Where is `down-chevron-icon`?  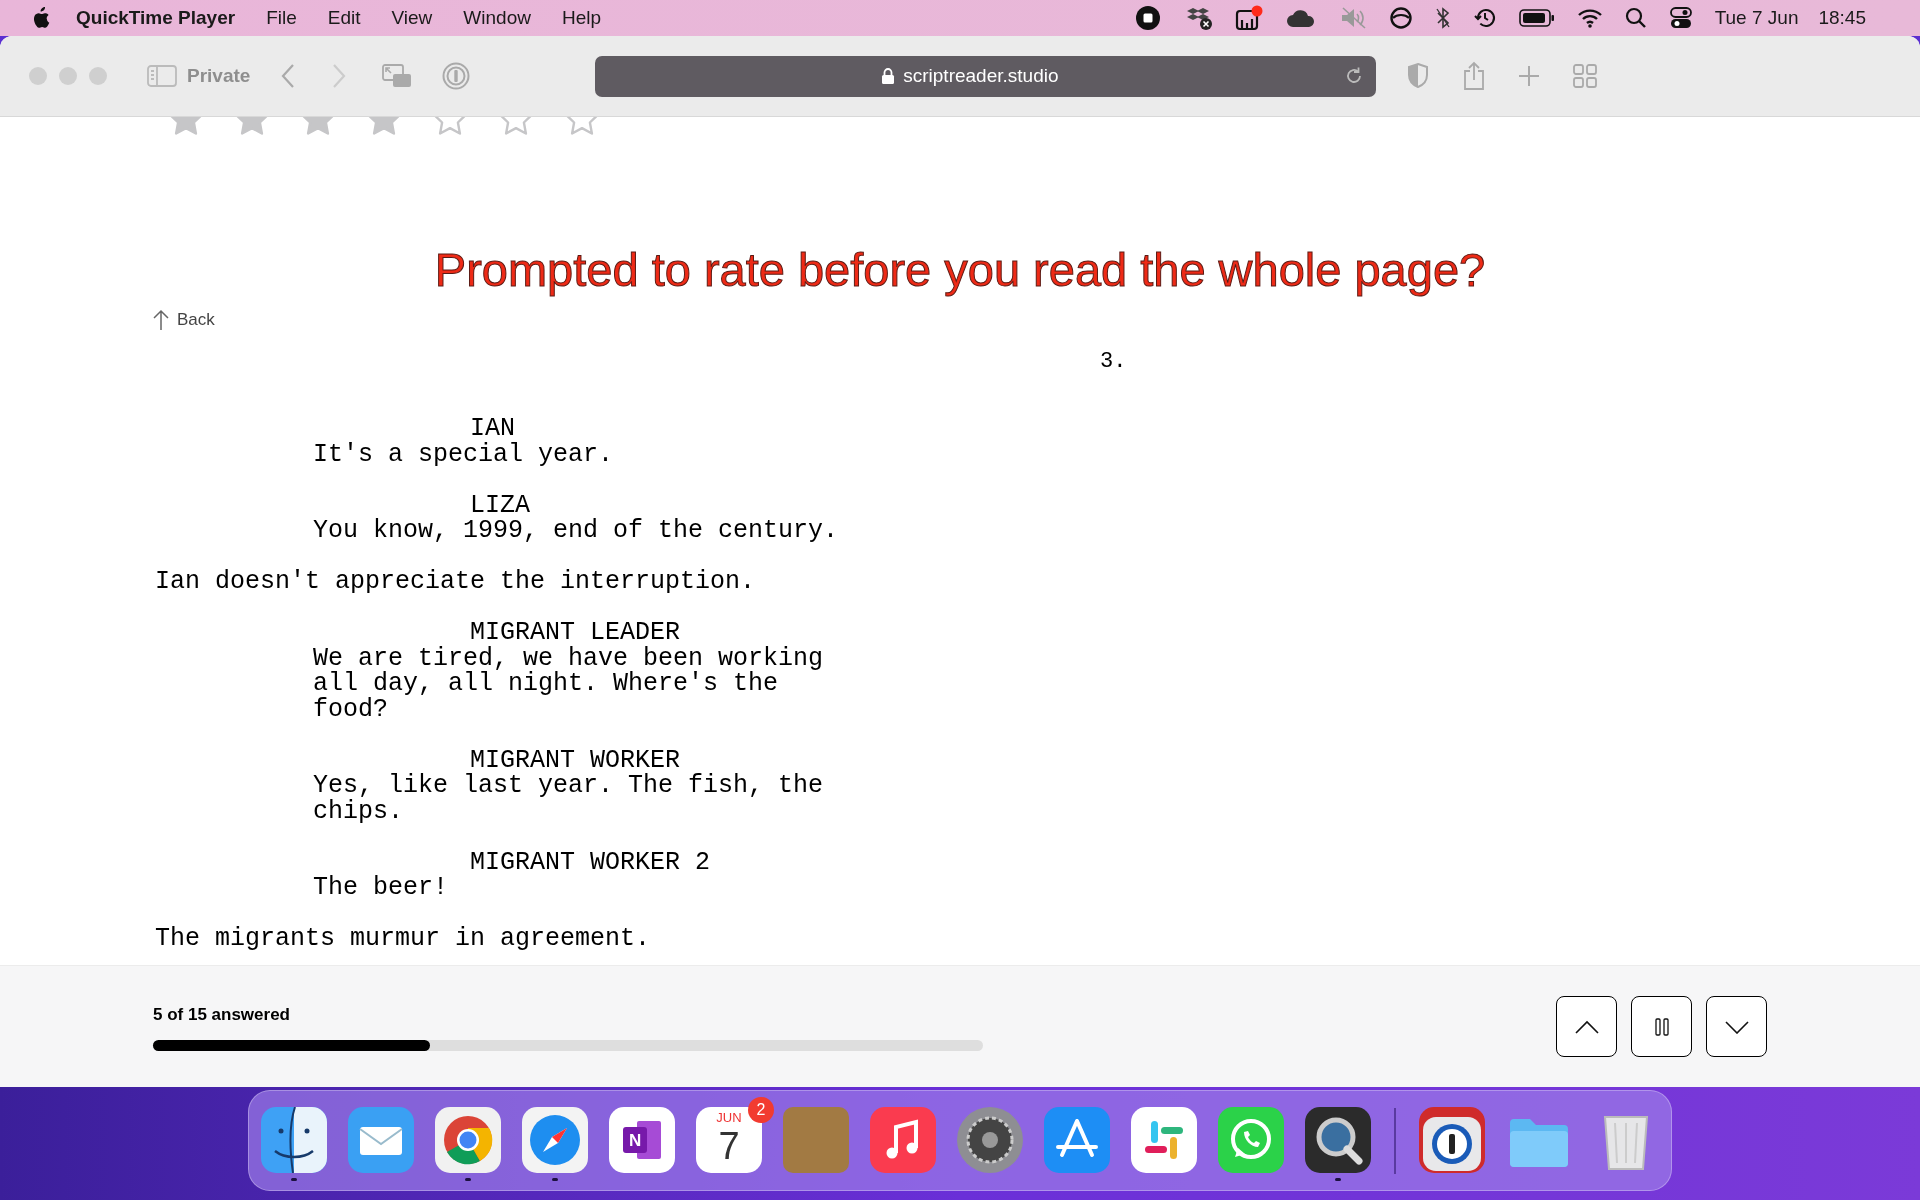 down-chevron-icon is located at coordinates (1736, 1026).